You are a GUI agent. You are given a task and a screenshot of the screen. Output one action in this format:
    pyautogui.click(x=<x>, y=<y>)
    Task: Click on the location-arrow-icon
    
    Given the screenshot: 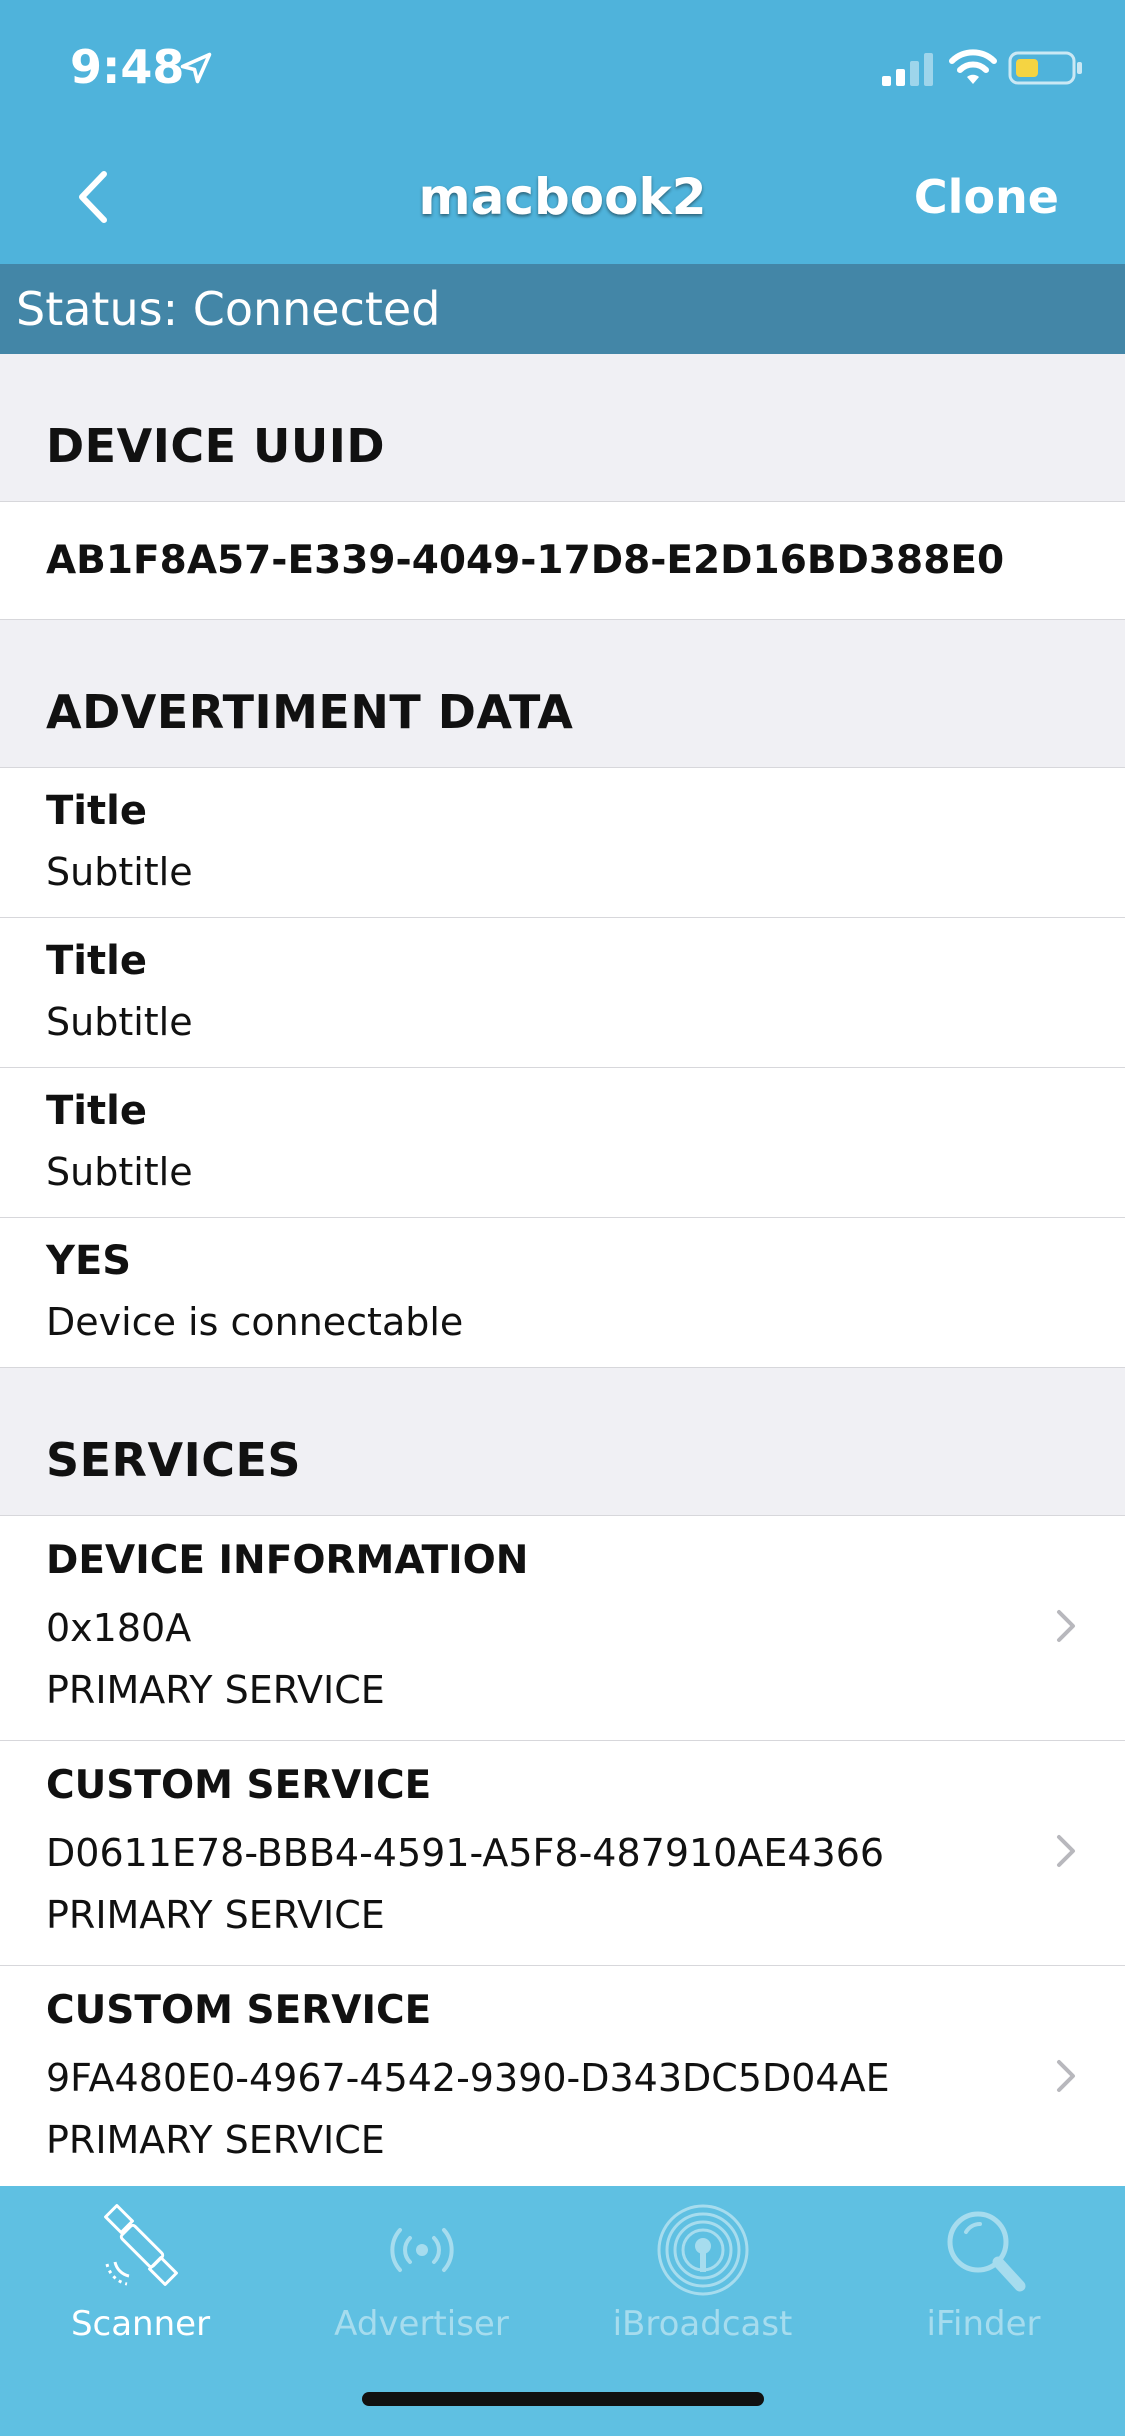 What is the action you would take?
    pyautogui.click(x=196, y=68)
    